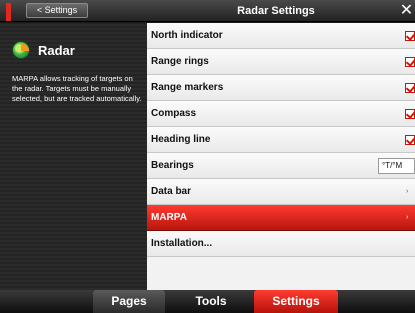 This screenshot has width=415, height=313. What do you see at coordinates (281, 114) in the screenshot?
I see `setting-compass: Compass` at bounding box center [281, 114].